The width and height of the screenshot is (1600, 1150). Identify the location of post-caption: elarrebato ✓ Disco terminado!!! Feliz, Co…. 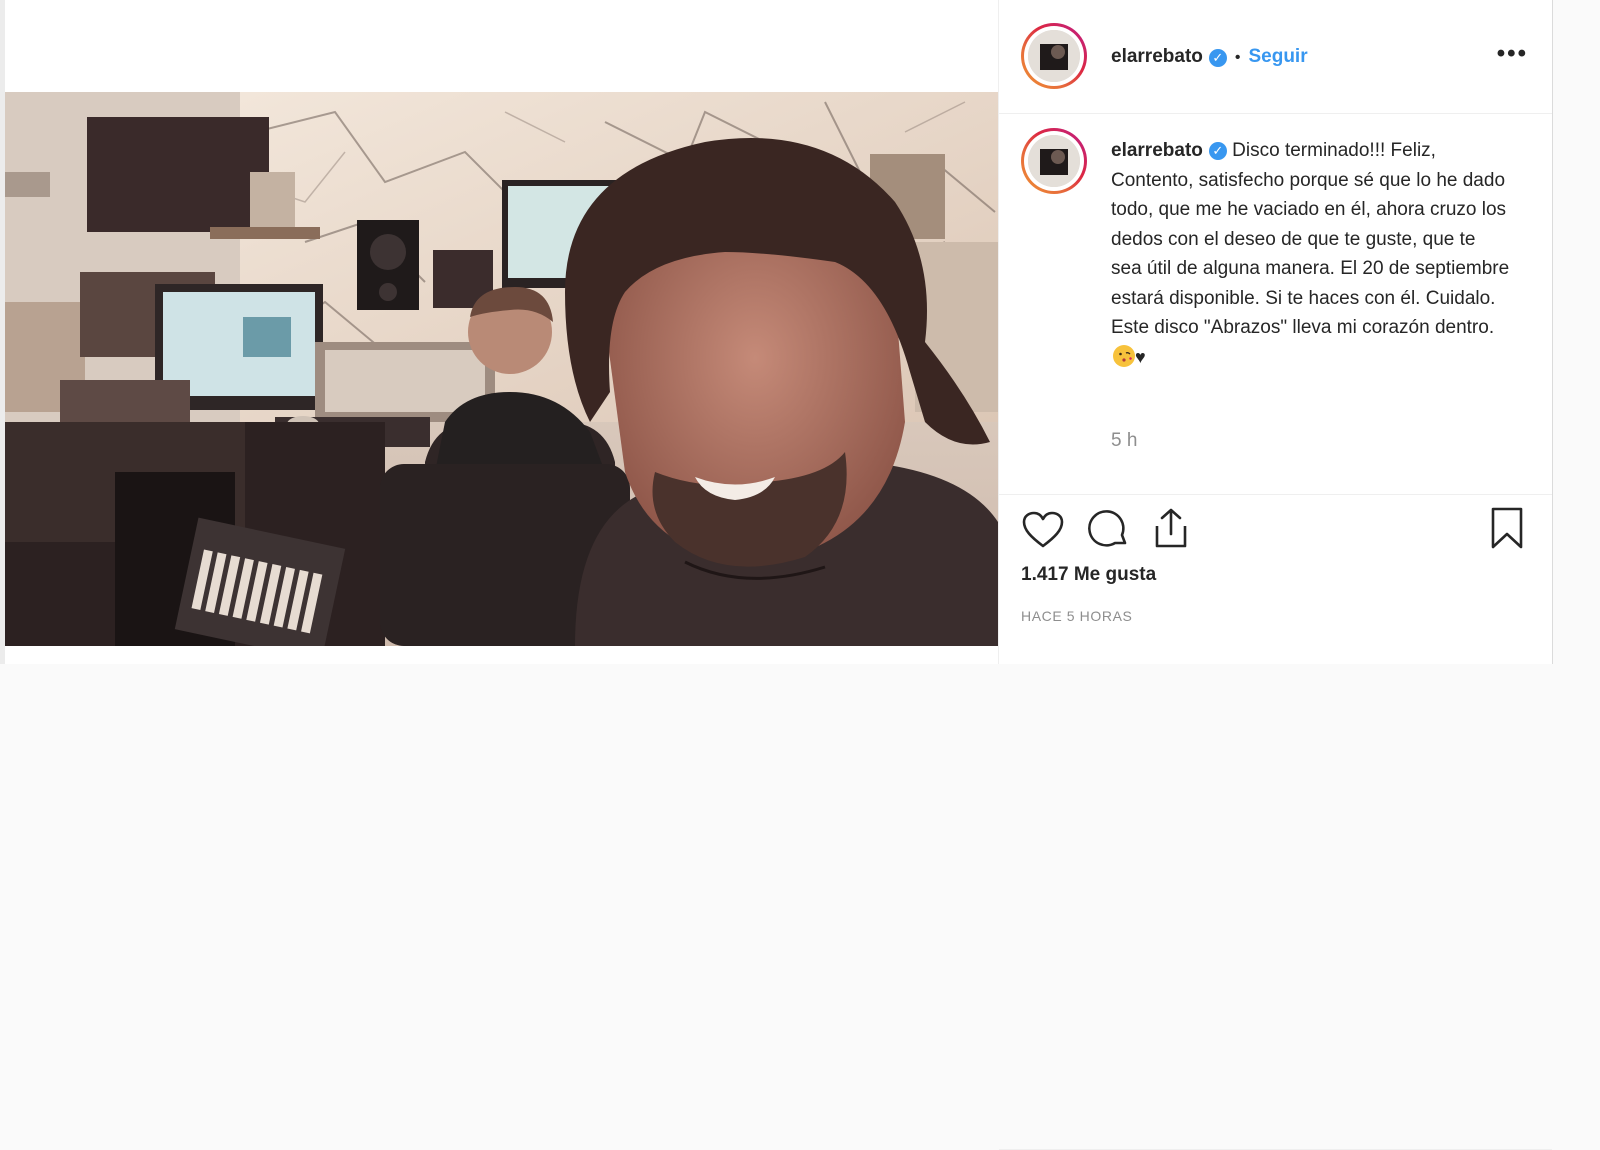
(1311, 254).